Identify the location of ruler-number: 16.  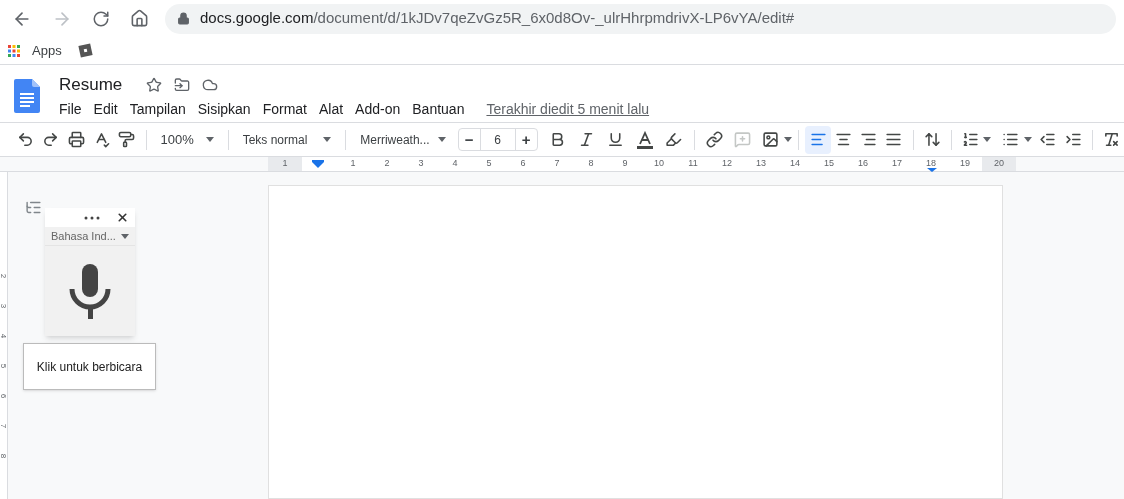
(863, 163).